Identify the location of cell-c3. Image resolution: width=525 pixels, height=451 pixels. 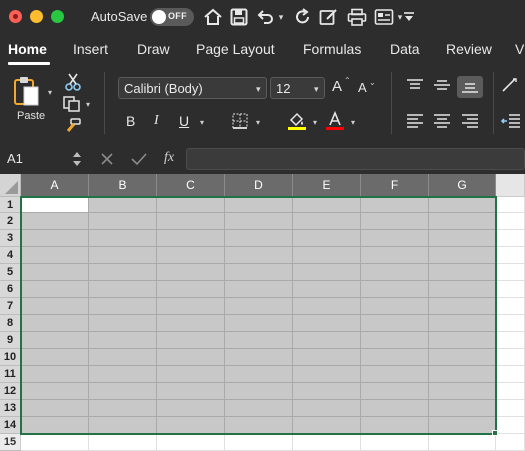
(191, 238).